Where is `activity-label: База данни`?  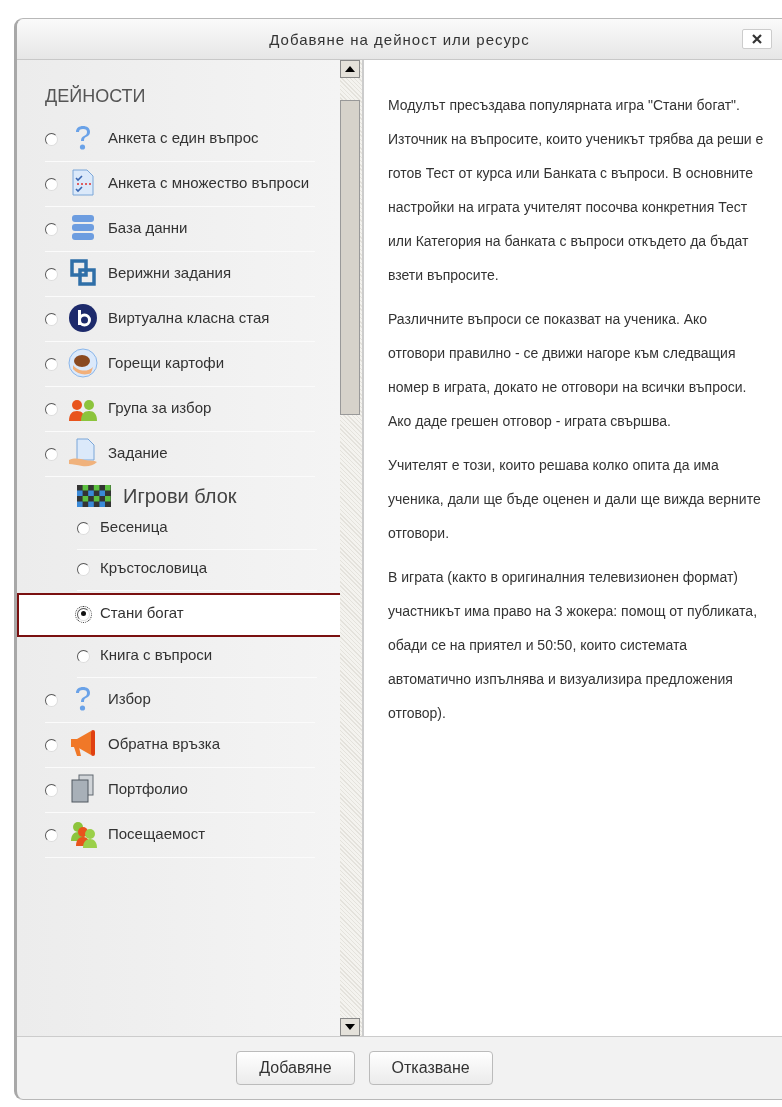
activity-label: База данни is located at coordinates (148, 227).